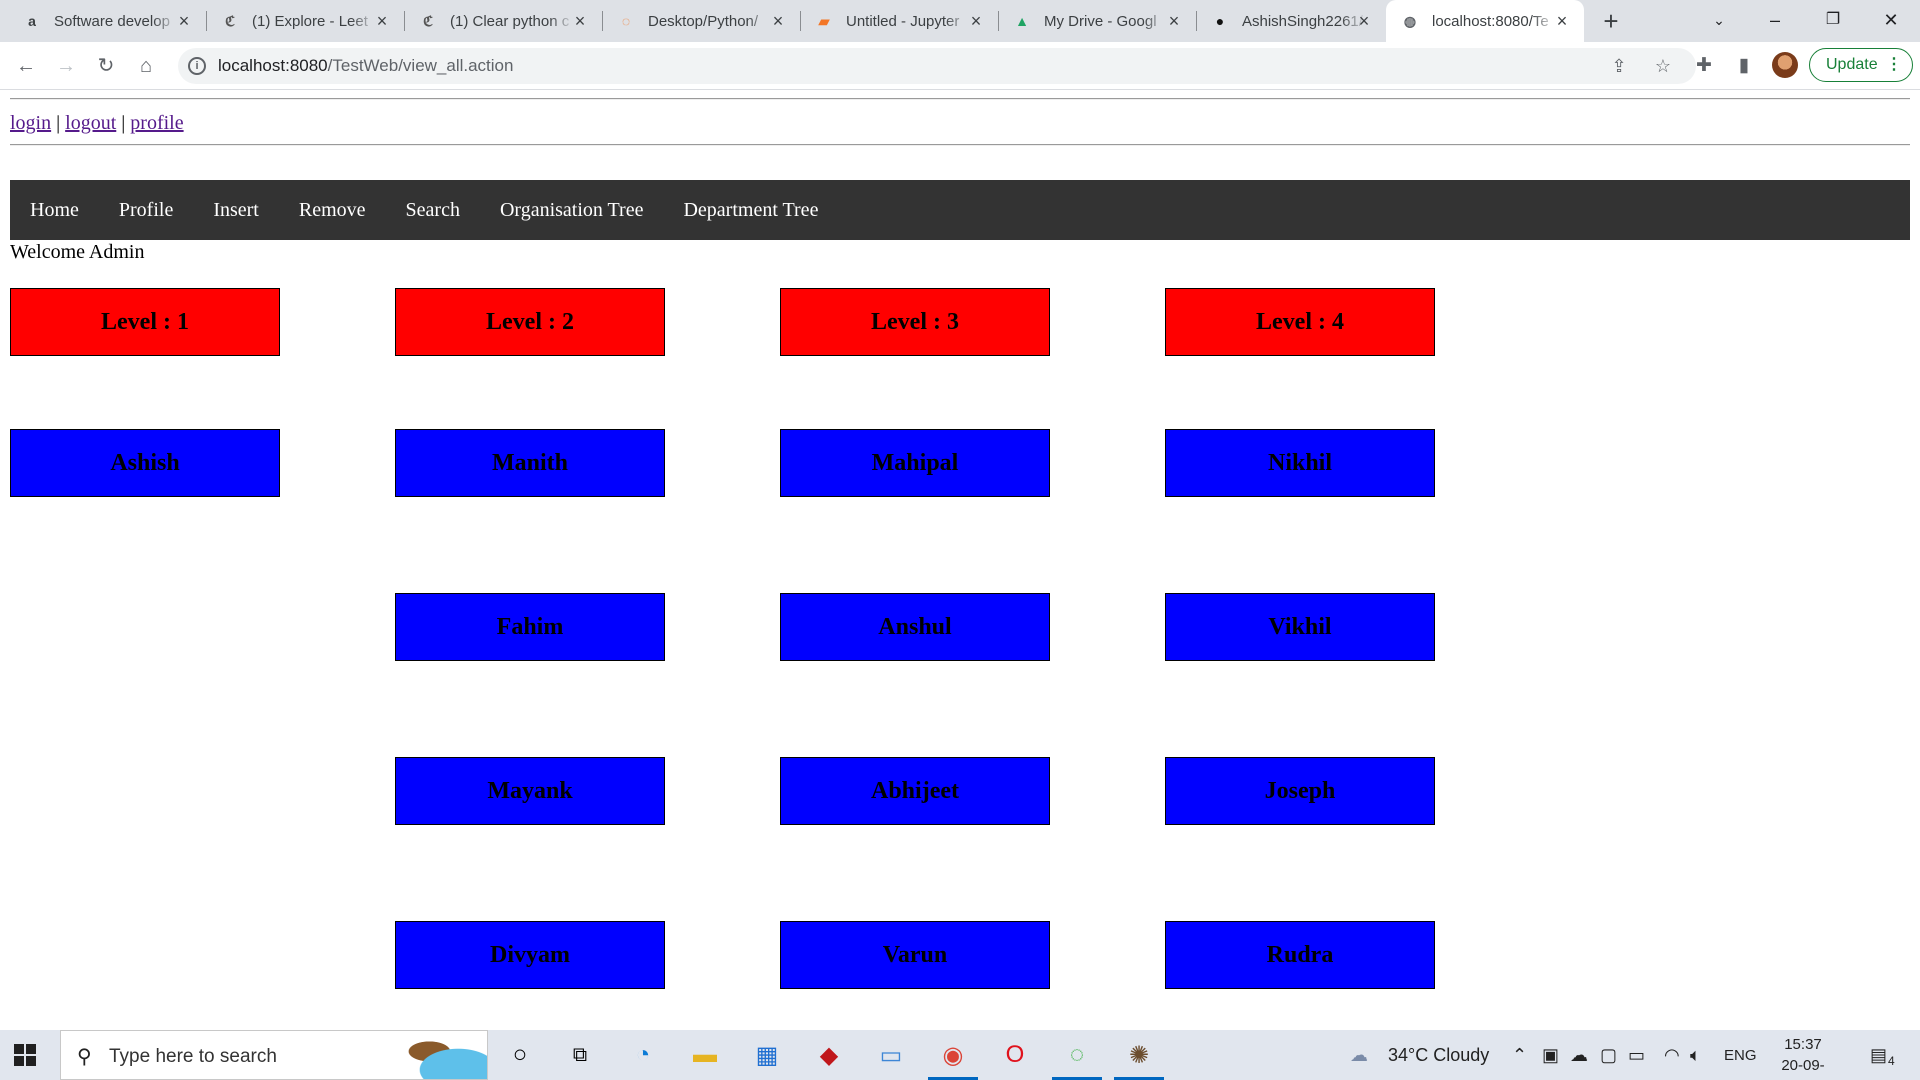 This screenshot has width=1920, height=1080. I want to click on task-view-icon: ⧉, so click(580, 1055).